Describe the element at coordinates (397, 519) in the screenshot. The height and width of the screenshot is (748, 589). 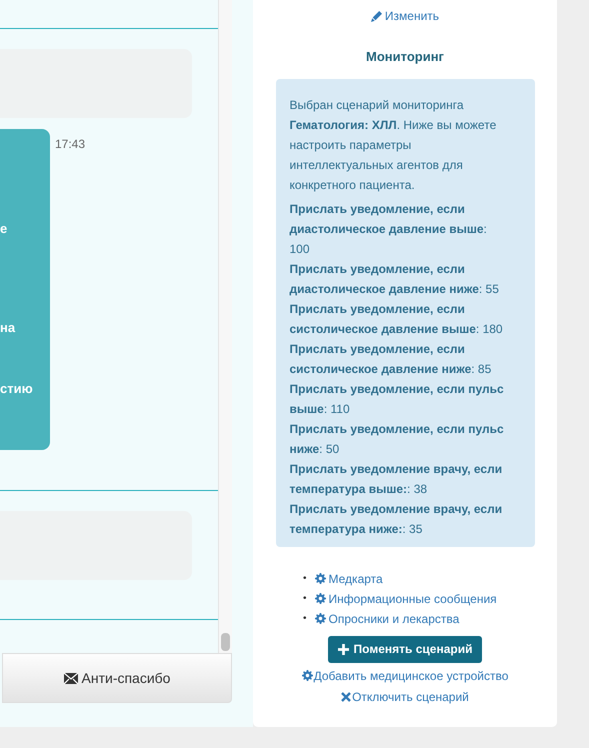
I see `rule-text: Прислать уведомление врачу, если температура ниже:: 35` at that location.